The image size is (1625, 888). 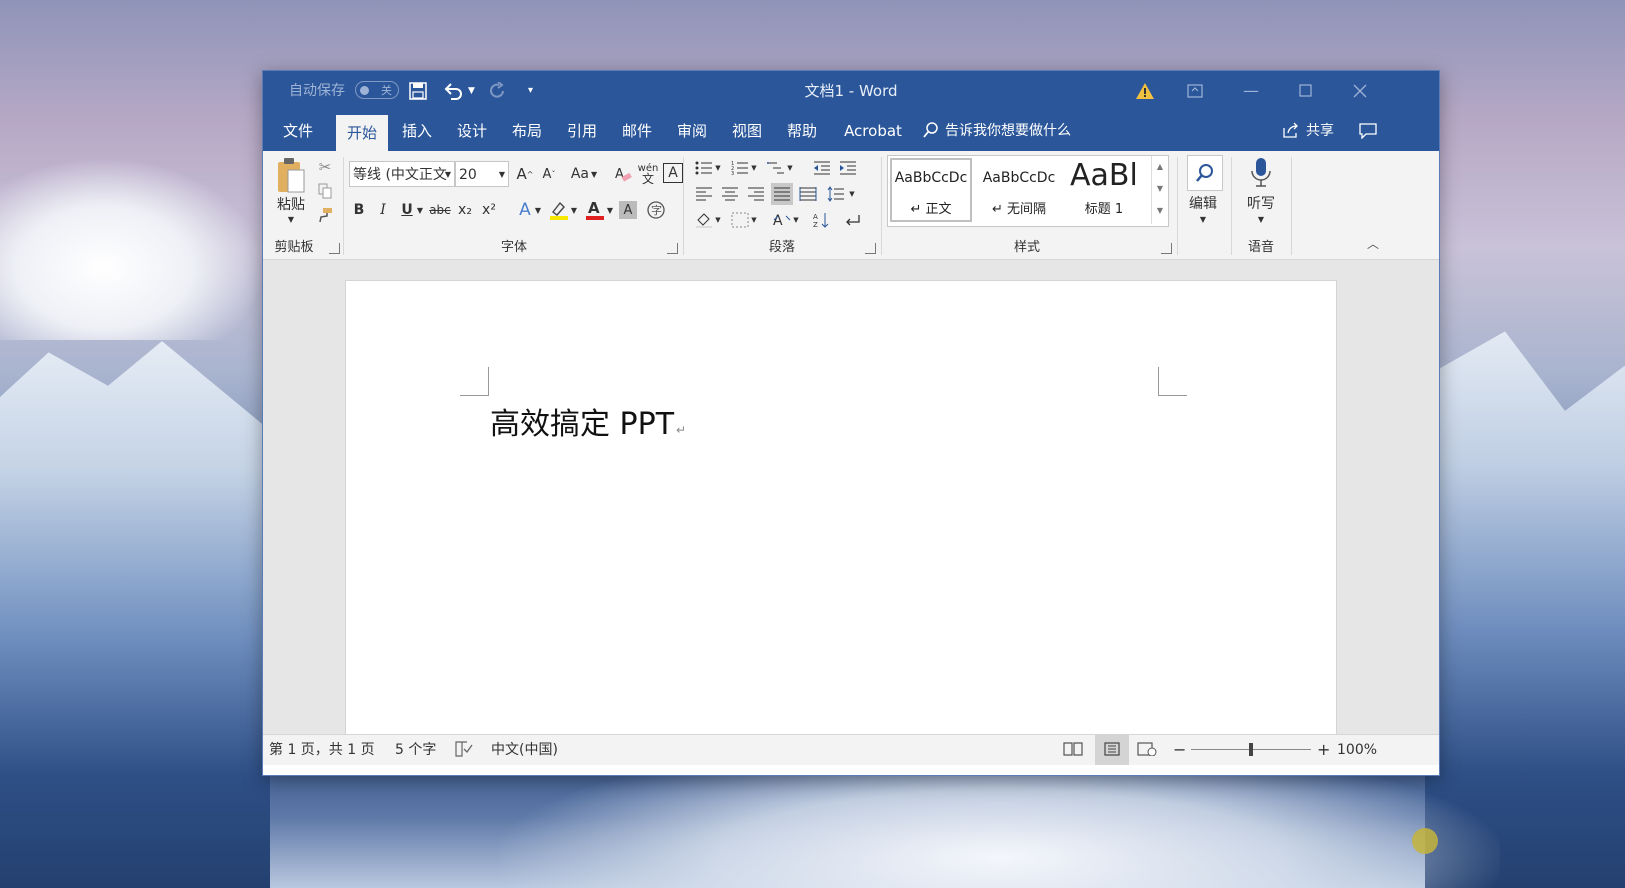 What do you see at coordinates (291, 204) in the screenshot?
I see `paste-button: 粘贴` at bounding box center [291, 204].